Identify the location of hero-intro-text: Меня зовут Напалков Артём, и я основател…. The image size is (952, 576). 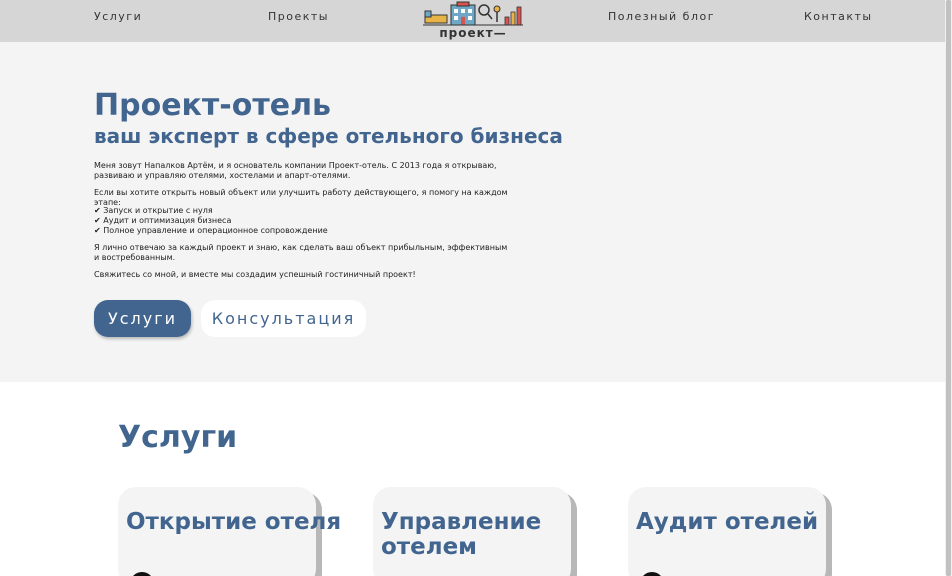
(295, 170).